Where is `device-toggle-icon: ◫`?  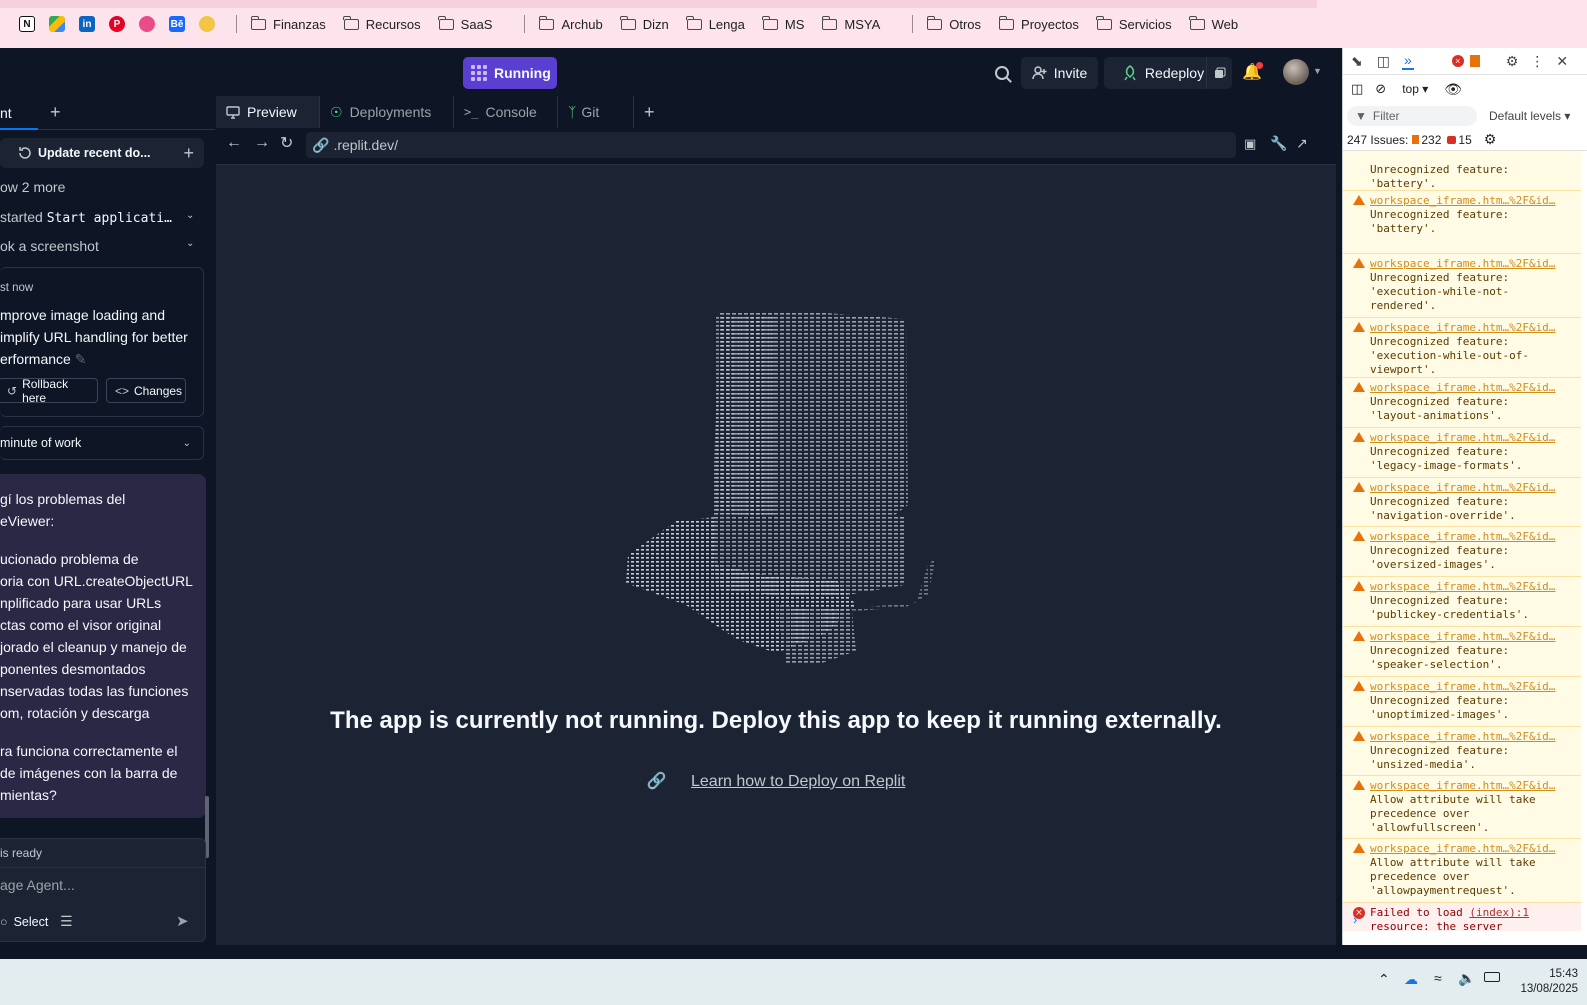
device-toggle-icon: ◫ is located at coordinates (1383, 61).